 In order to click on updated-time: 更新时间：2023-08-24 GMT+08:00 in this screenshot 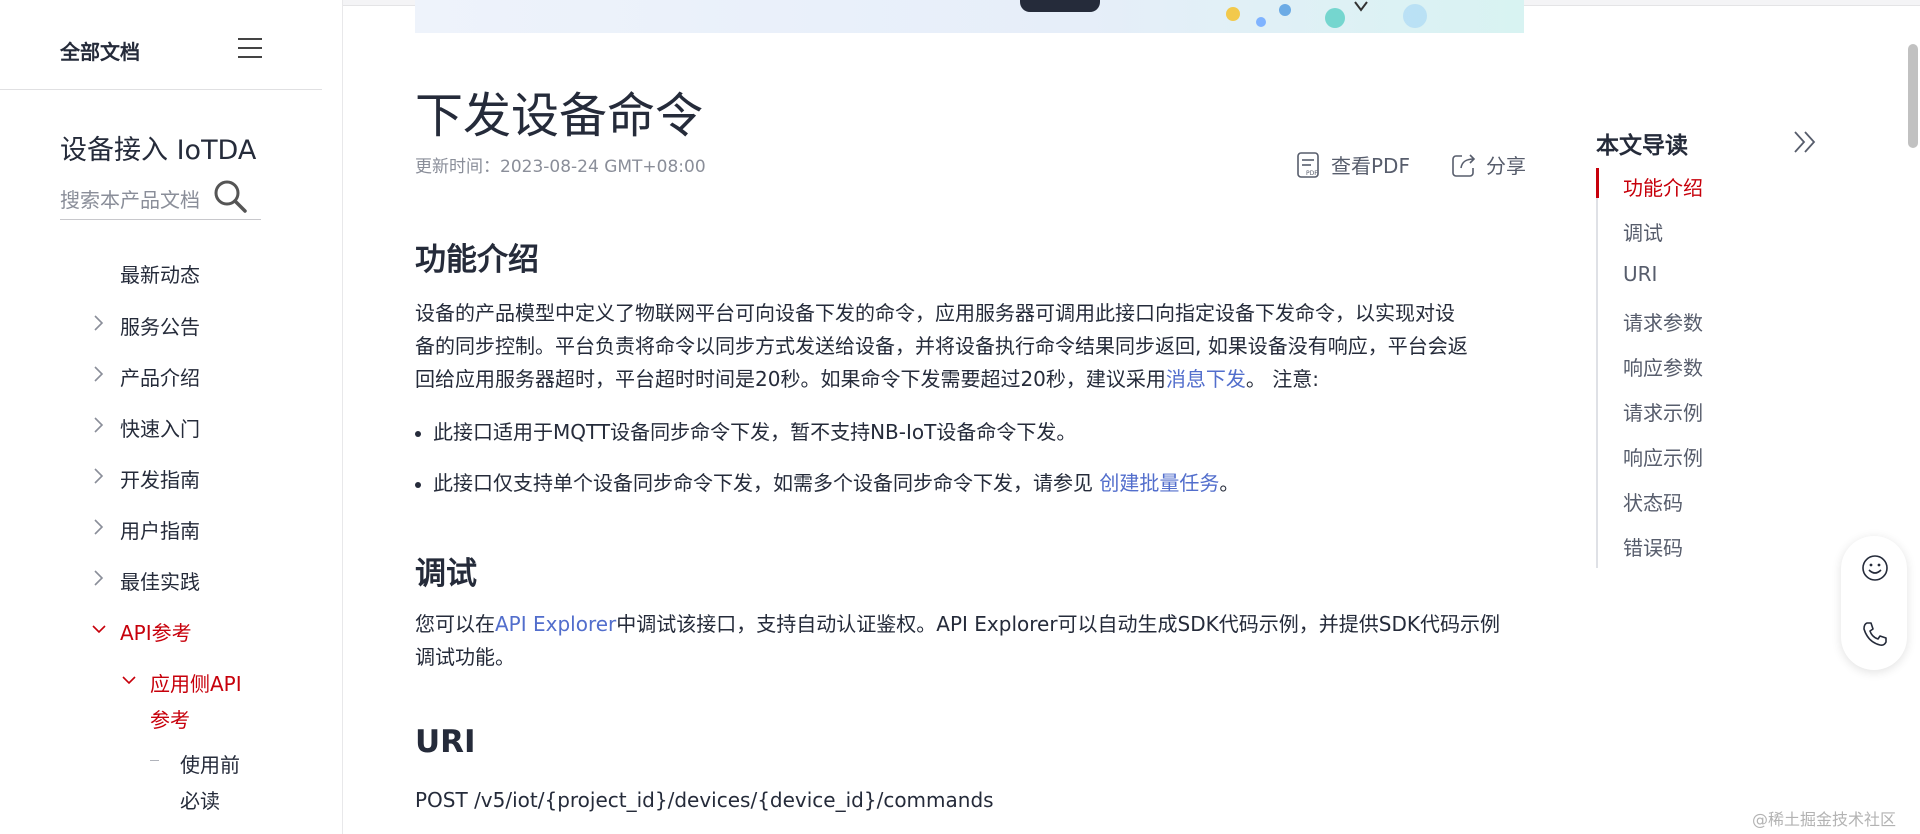, I will do `click(560, 167)`.